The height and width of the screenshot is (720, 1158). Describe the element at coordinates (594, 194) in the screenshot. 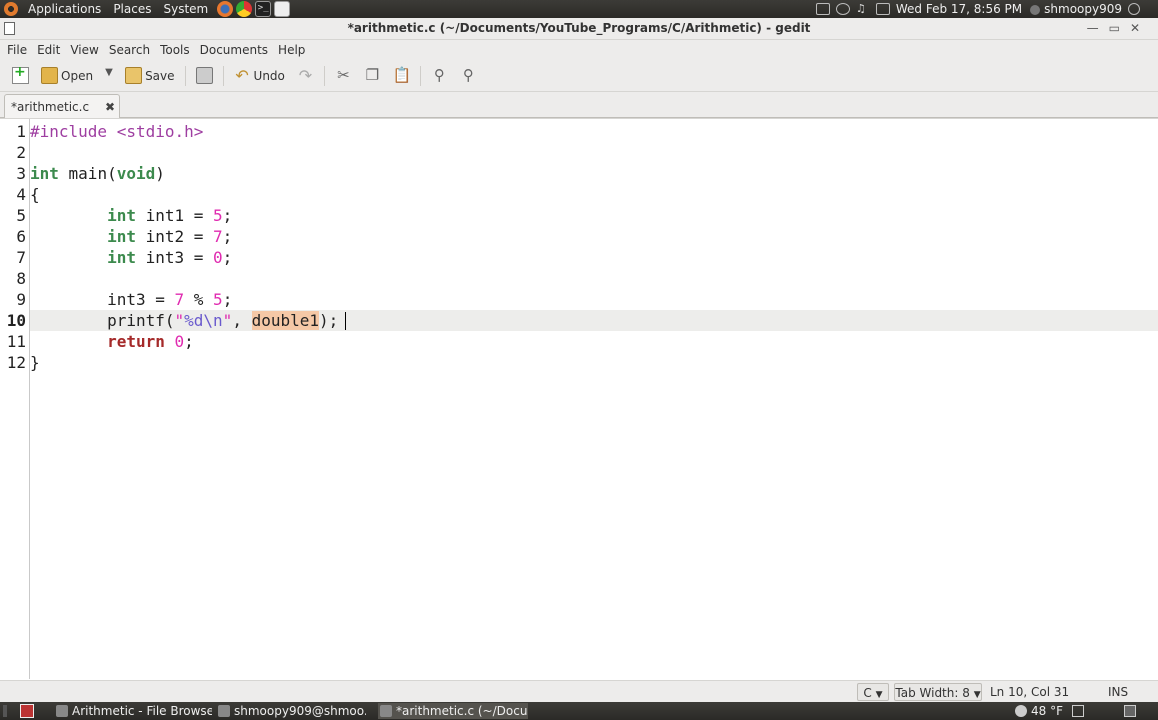

I see `code-line: {` at that location.